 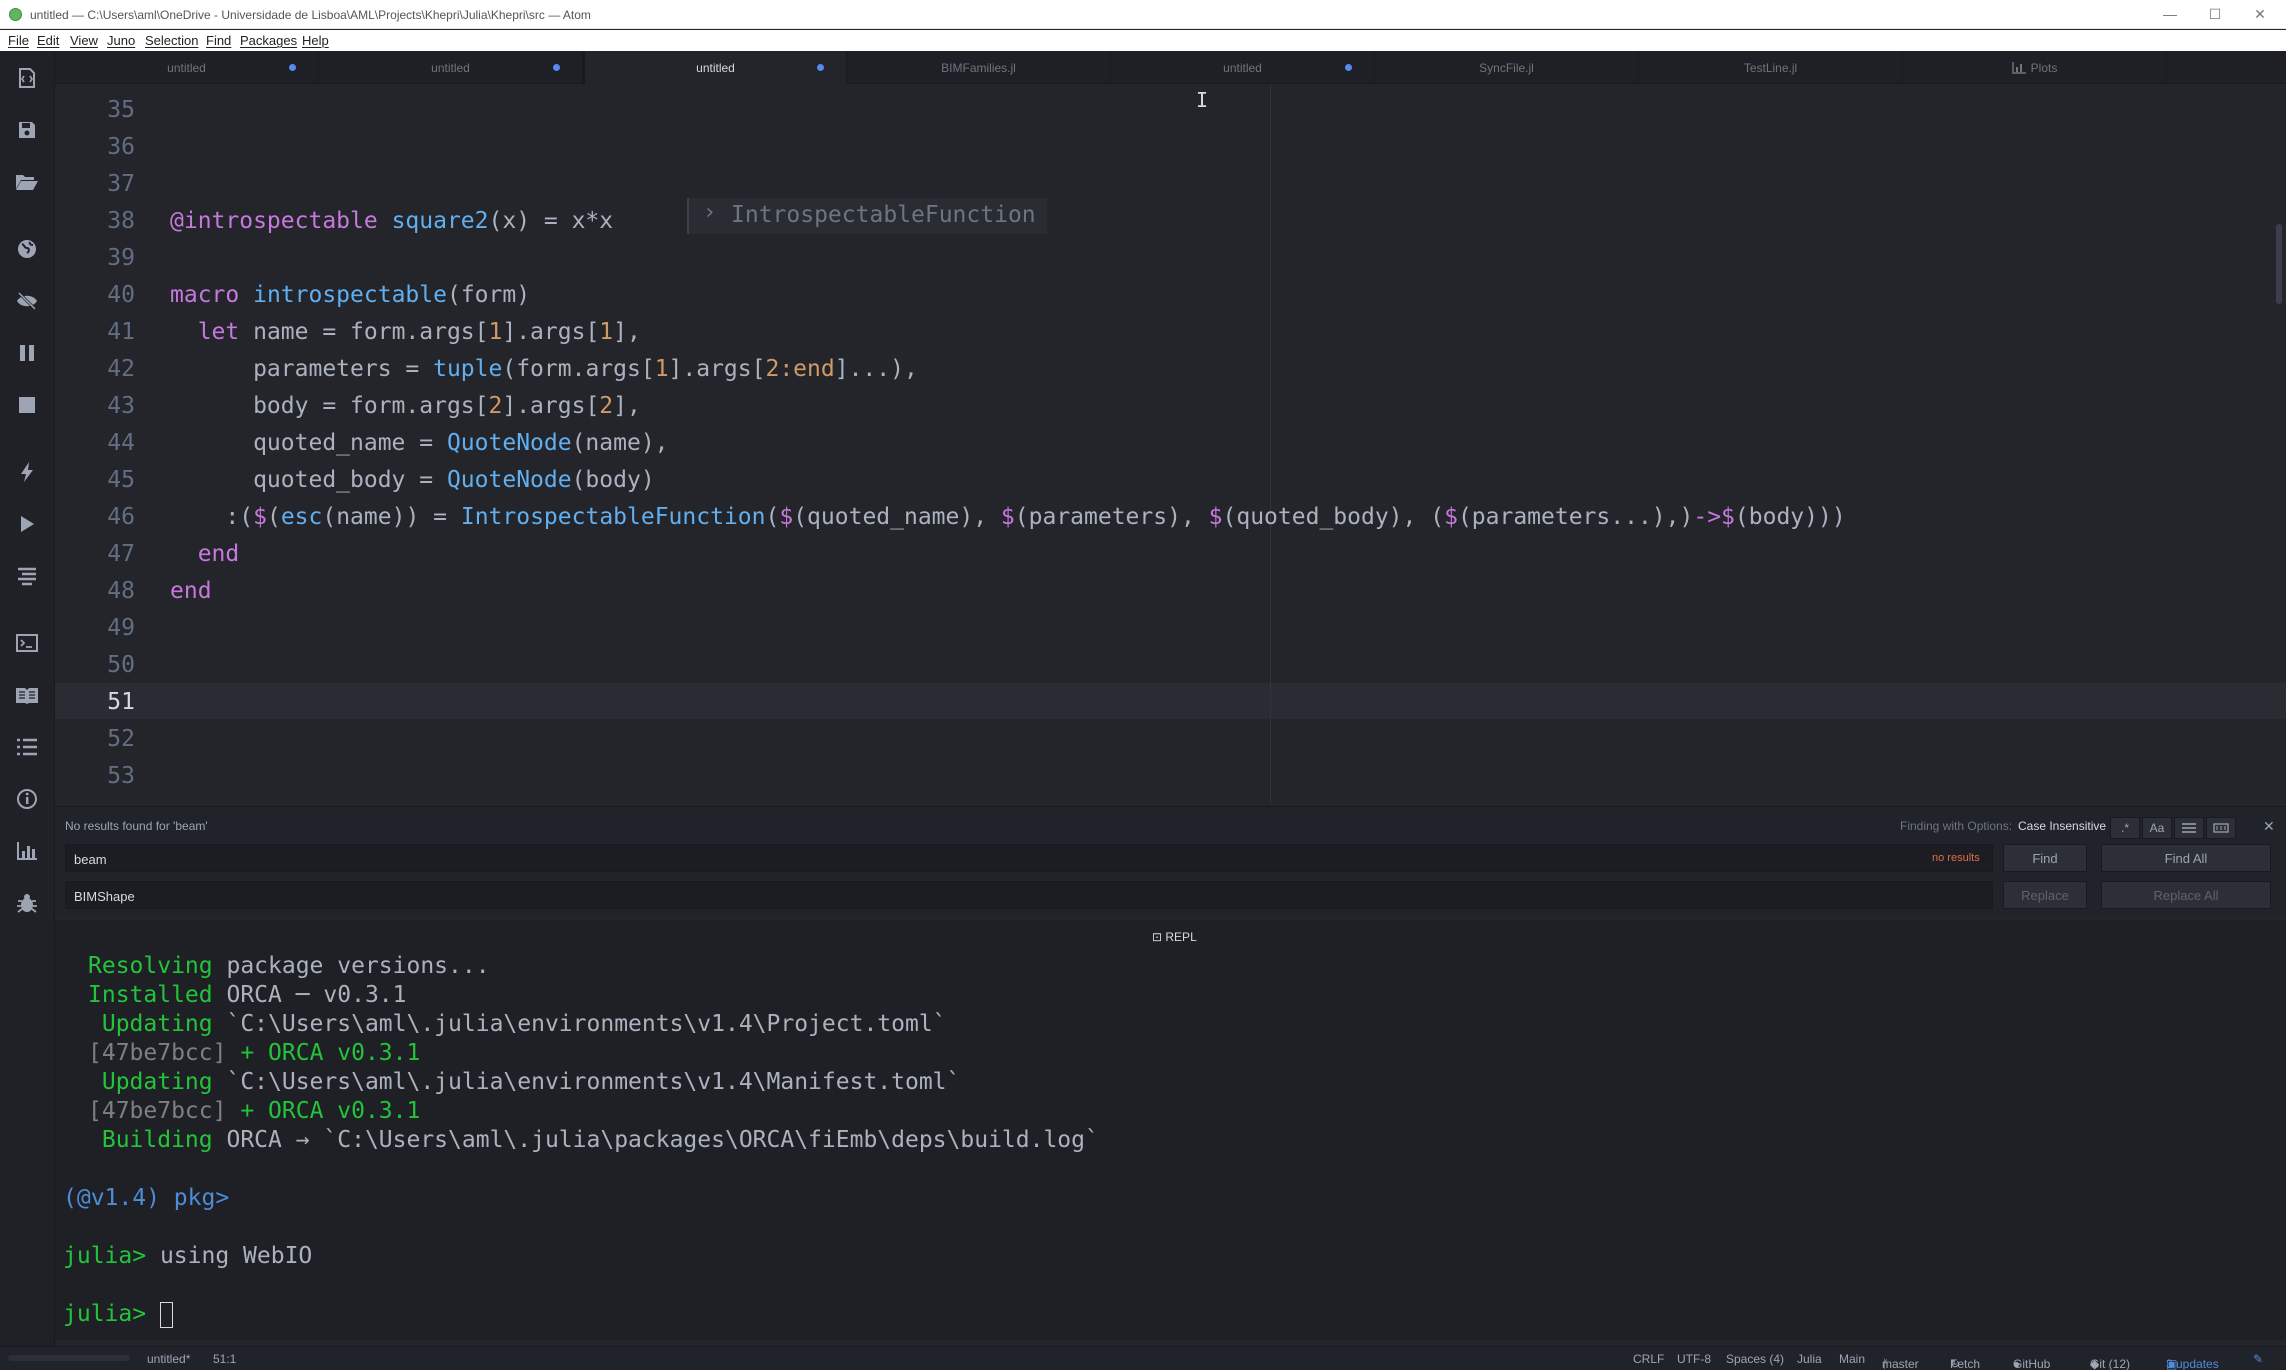 I want to click on inline-result: › IntrospectableFunction, so click(x=867, y=216).